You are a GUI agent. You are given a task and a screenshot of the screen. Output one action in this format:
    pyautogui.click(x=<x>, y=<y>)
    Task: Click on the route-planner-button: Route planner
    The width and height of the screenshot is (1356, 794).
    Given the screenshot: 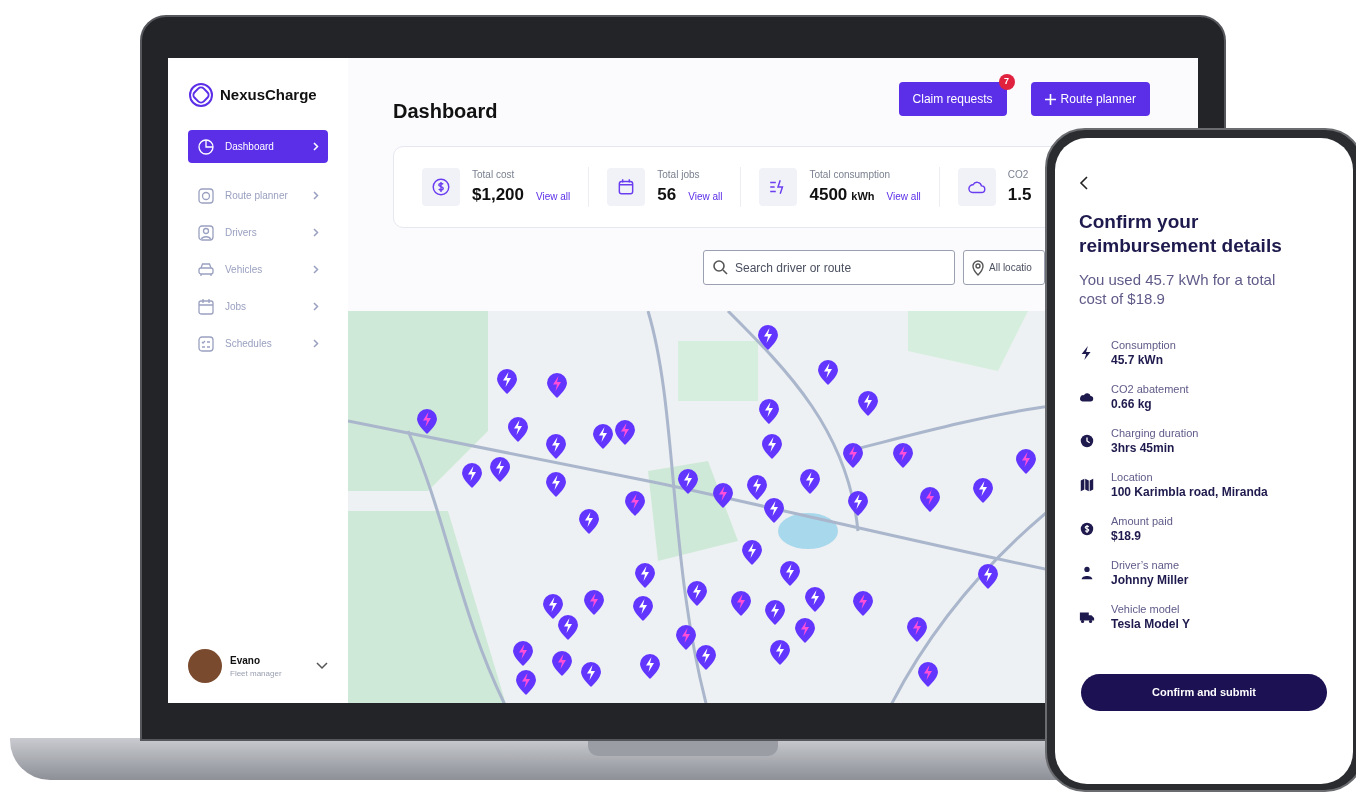 What is the action you would take?
    pyautogui.click(x=1090, y=99)
    